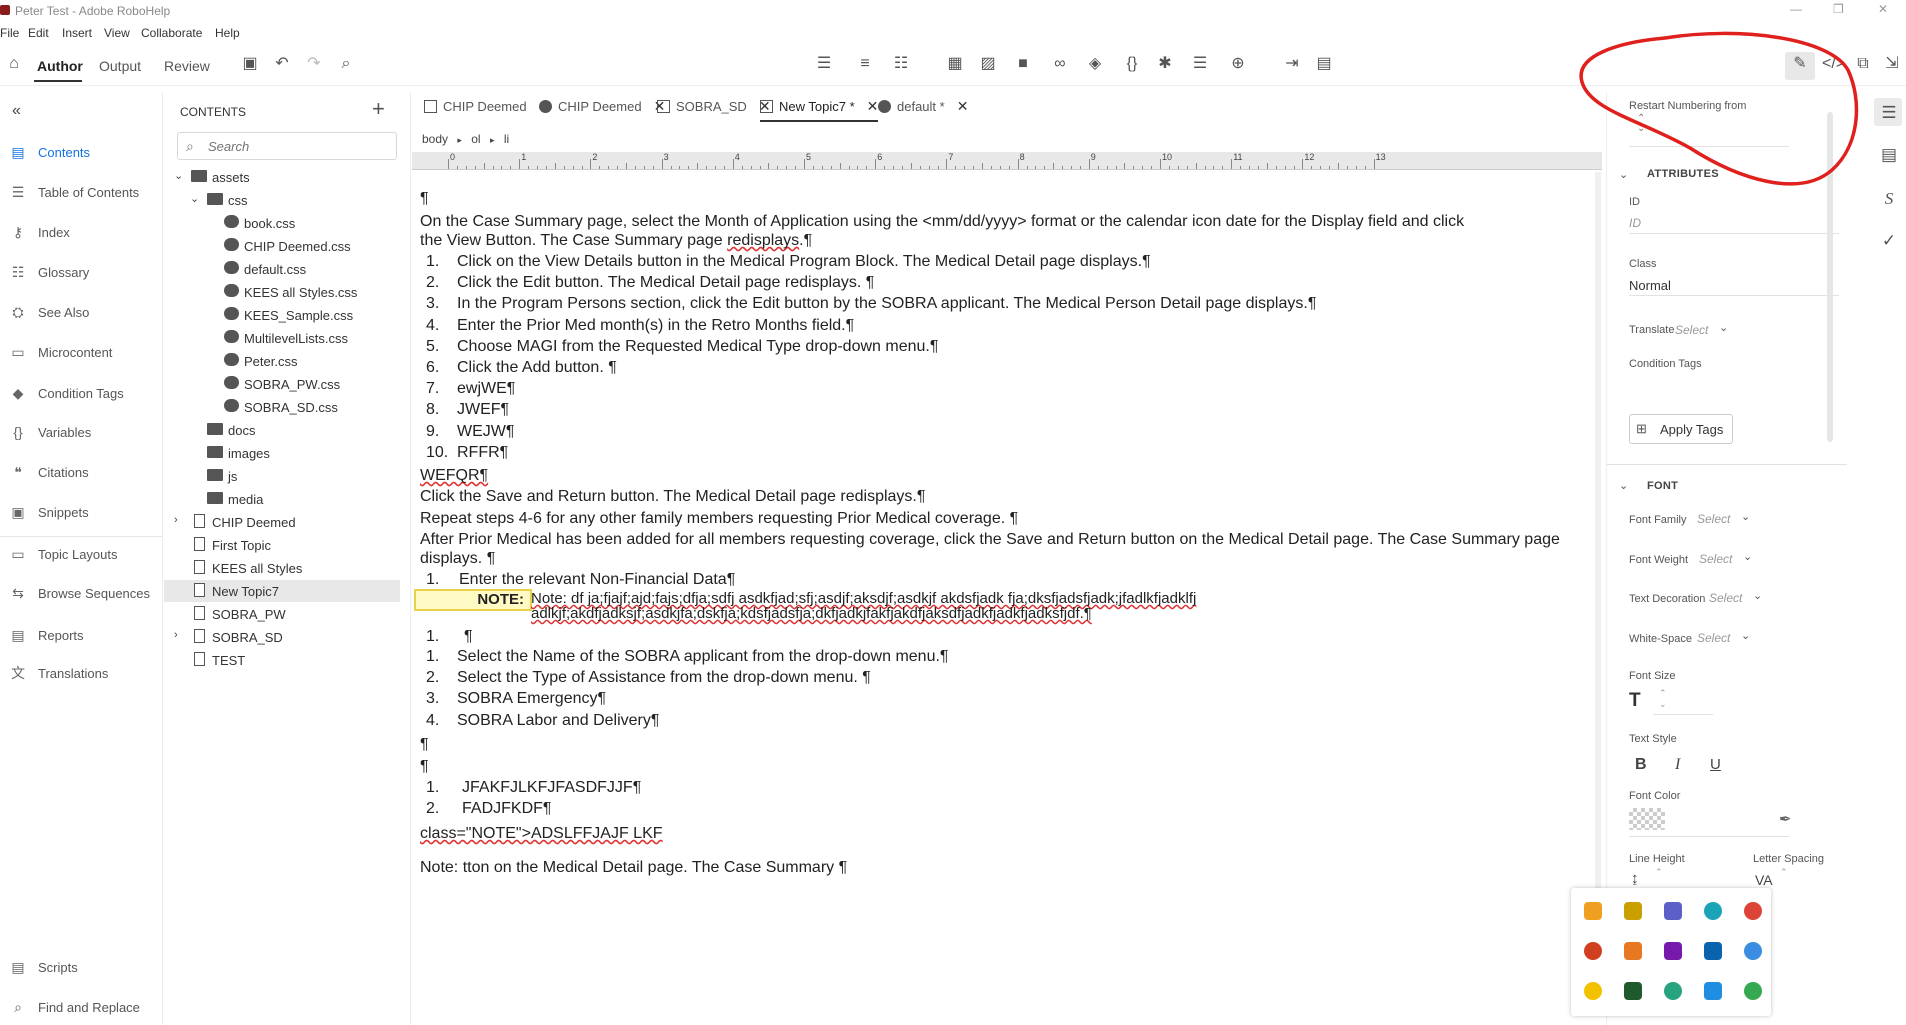  I want to click on menu-collaborate: Collaborate, so click(171, 33).